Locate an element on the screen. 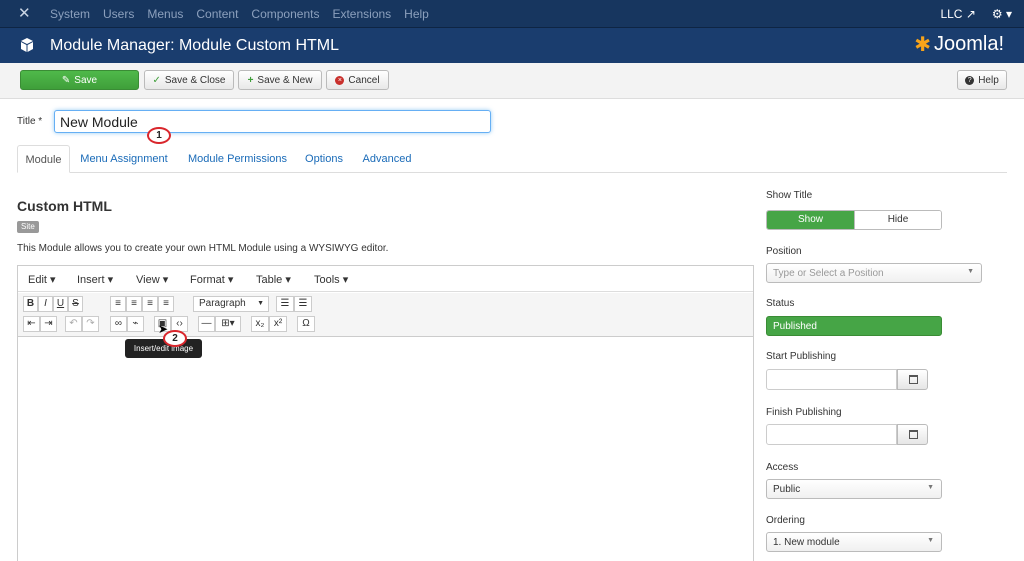 This screenshot has width=1024, height=561. start-calendar-button is located at coordinates (912, 379).